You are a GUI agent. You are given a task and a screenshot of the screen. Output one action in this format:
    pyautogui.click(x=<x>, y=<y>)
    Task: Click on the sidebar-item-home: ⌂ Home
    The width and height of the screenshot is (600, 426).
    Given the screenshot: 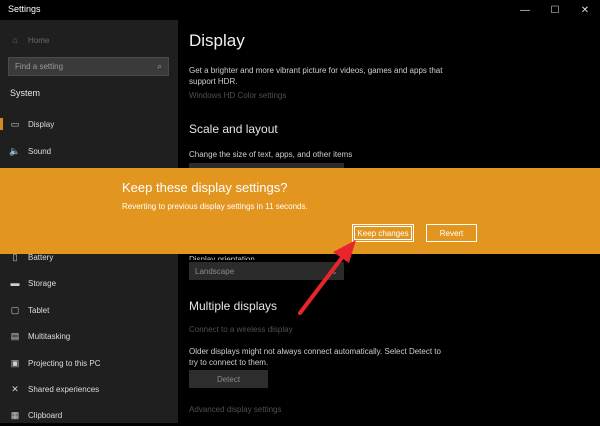 What is the action you would take?
    pyautogui.click(x=89, y=40)
    